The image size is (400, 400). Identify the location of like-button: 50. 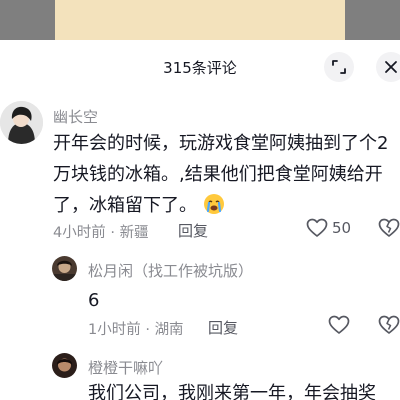
(328, 228).